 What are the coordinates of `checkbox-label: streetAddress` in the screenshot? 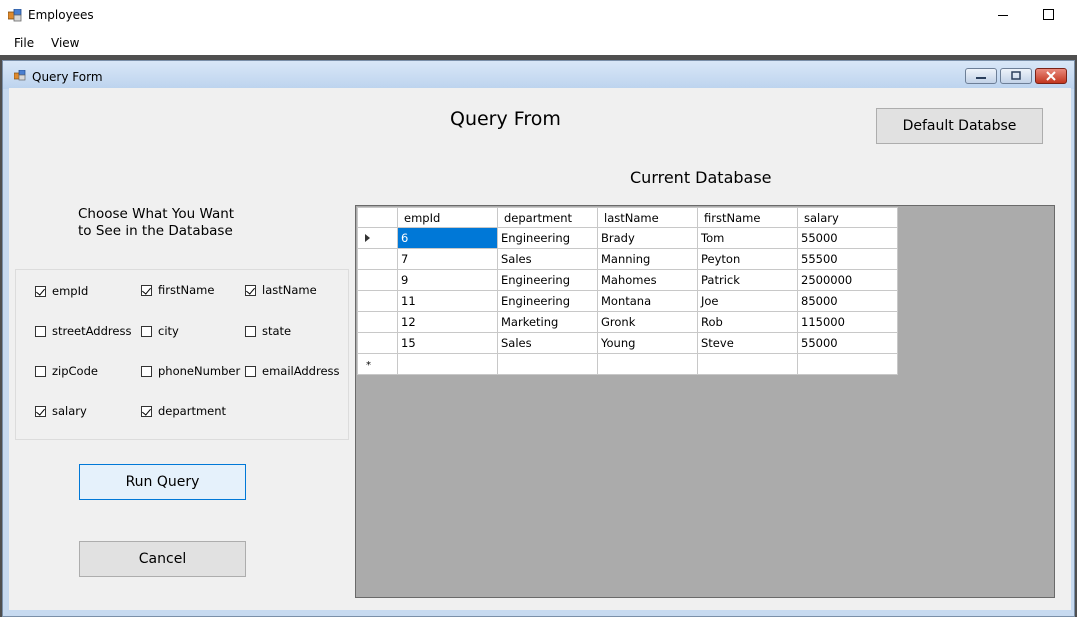 It's located at (92, 331).